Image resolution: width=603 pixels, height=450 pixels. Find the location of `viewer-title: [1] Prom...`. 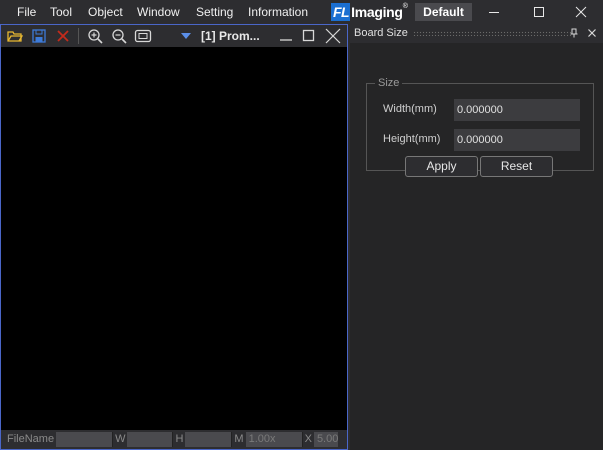

viewer-title: [1] Prom... is located at coordinates (230, 36).